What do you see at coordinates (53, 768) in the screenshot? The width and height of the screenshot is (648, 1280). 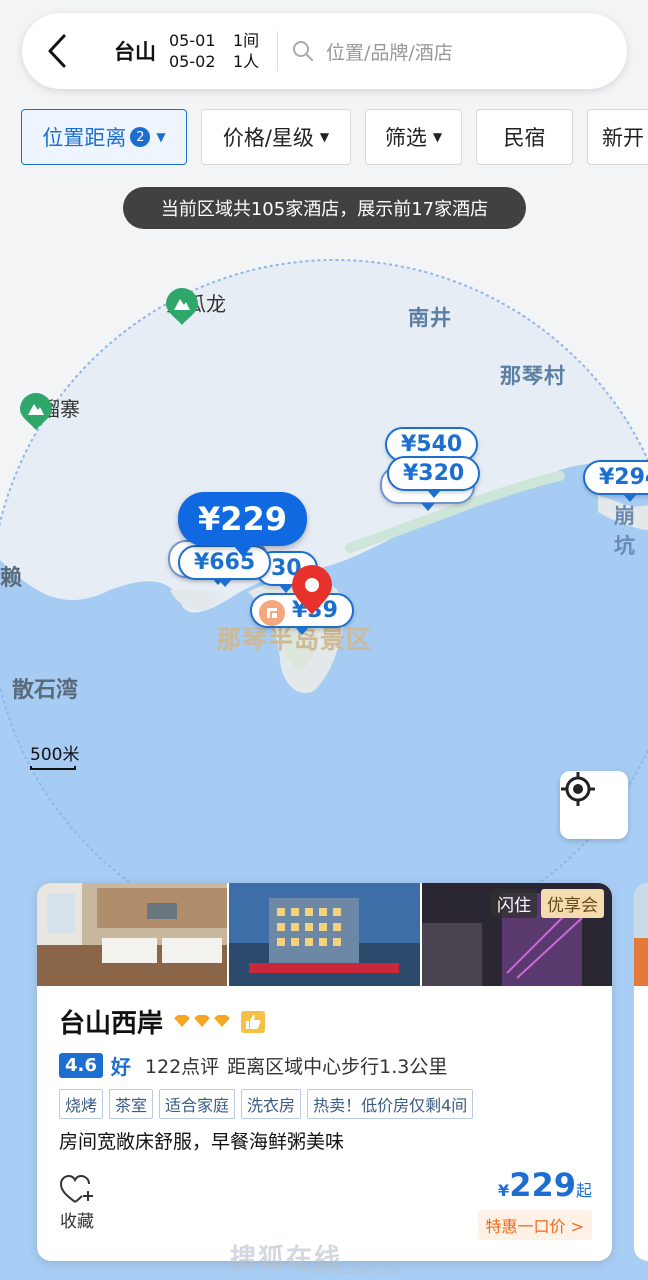 I see `scale-bar` at bounding box center [53, 768].